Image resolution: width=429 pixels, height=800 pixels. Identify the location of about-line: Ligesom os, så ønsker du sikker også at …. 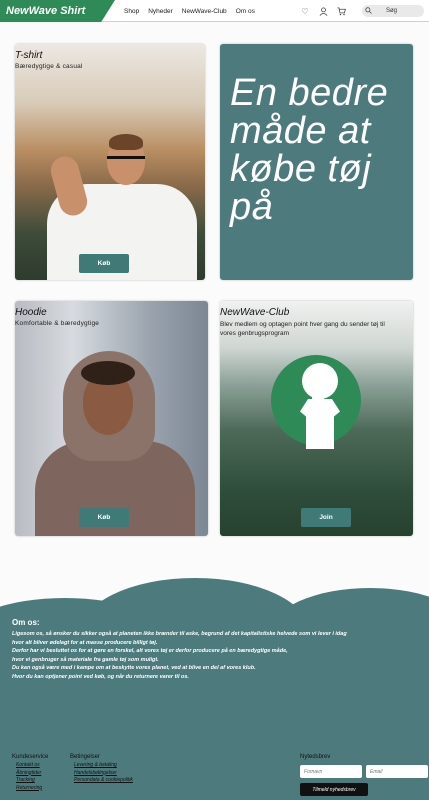
(179, 634).